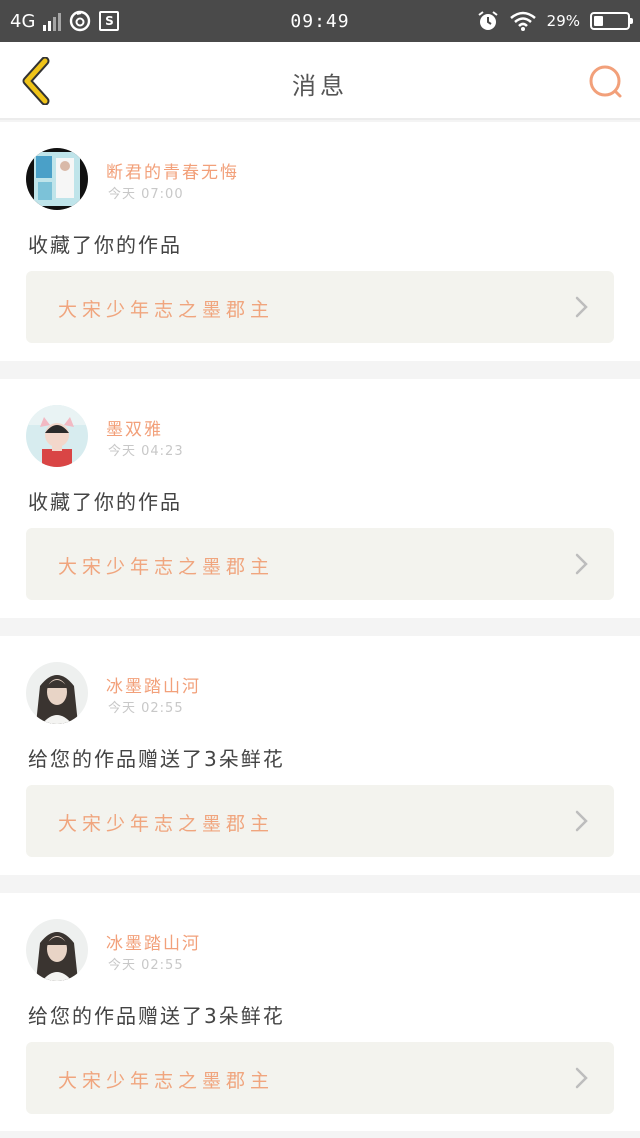  Describe the element at coordinates (320, 86) in the screenshot. I see `page-title: 消息` at that location.